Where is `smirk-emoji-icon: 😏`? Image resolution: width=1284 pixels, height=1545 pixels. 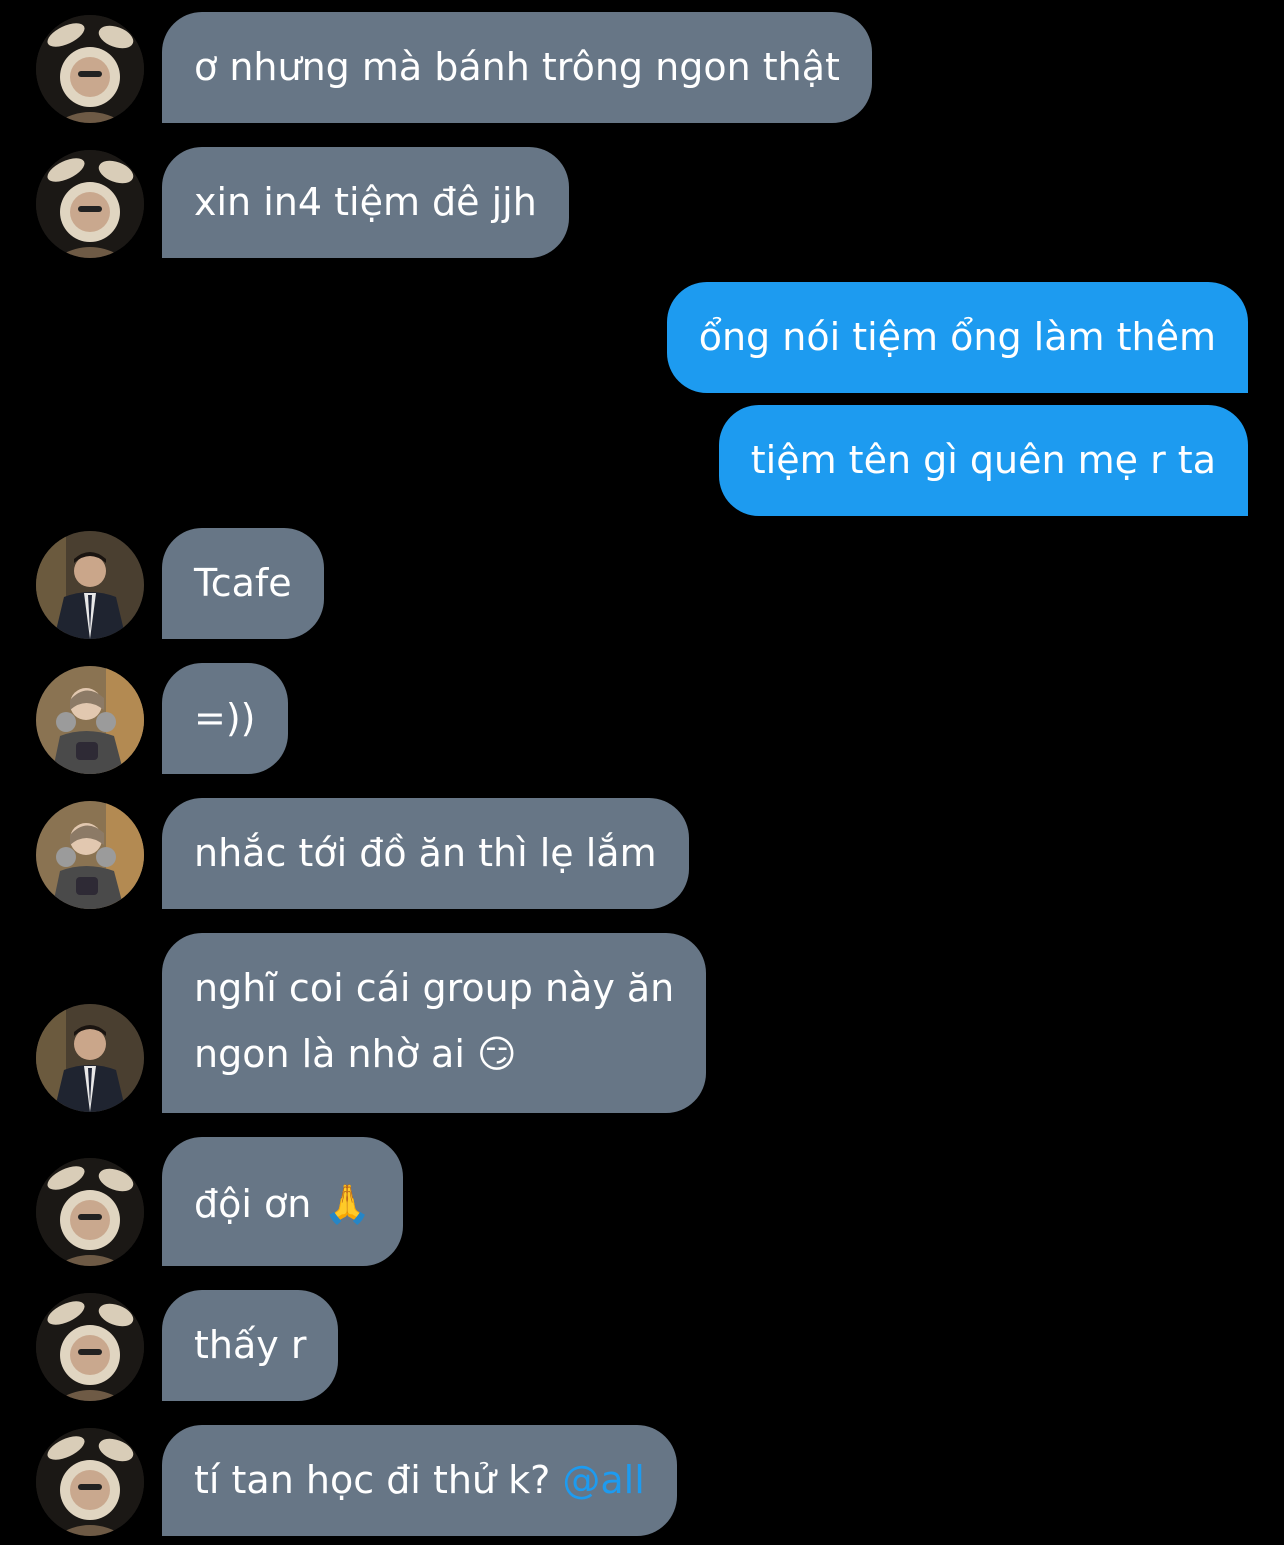 smirk-emoji-icon: 😏 is located at coordinates (496, 1054).